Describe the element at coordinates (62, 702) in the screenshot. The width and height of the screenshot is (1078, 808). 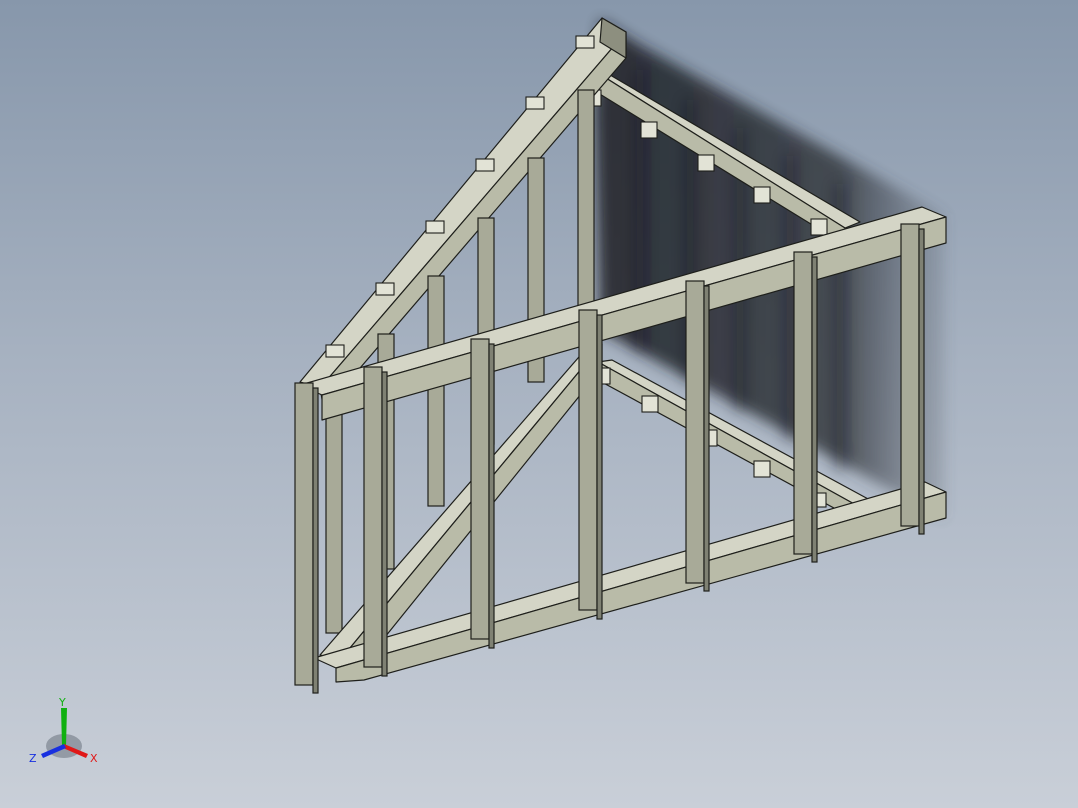
I see `y-axis-label: Y` at that location.